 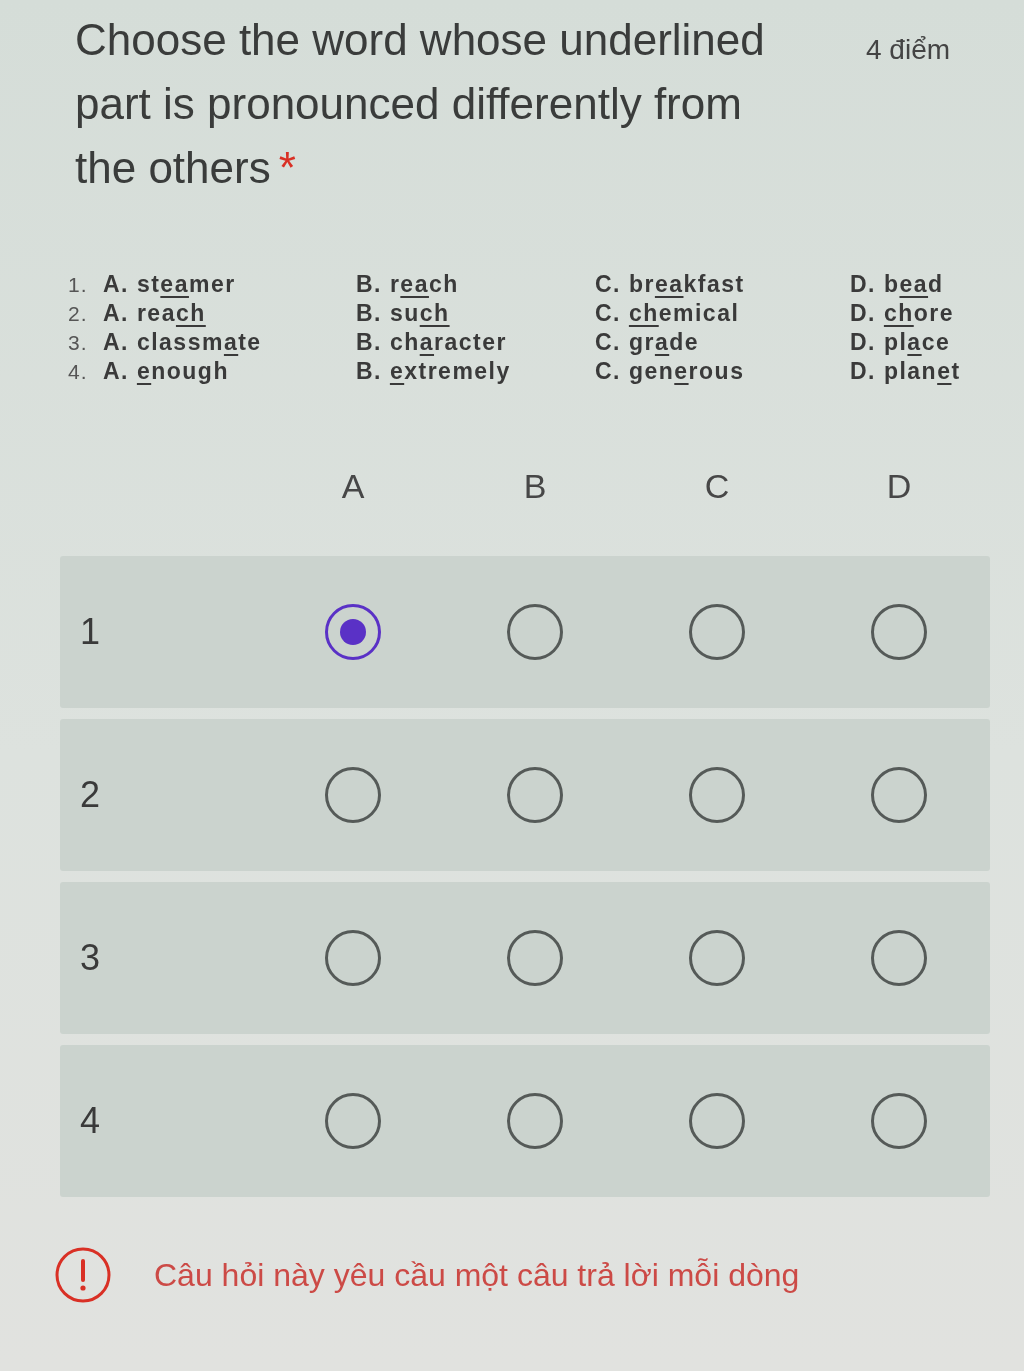 I want to click on answer-option: C. generous, so click(x=670, y=371).